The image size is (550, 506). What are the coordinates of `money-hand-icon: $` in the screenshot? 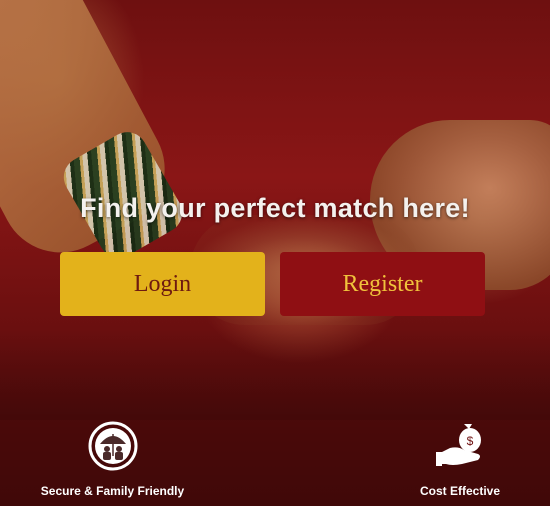 It's located at (460, 446).